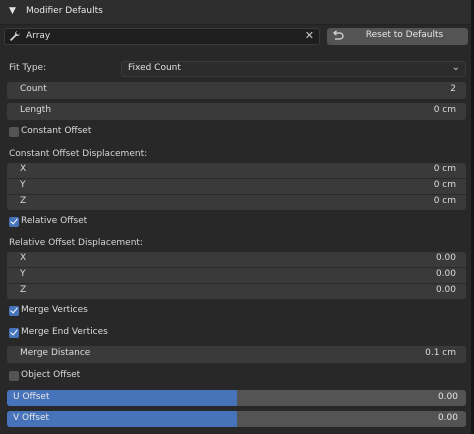  Describe the element at coordinates (14, 222) in the screenshot. I see `relative-offset-checkbox` at that location.